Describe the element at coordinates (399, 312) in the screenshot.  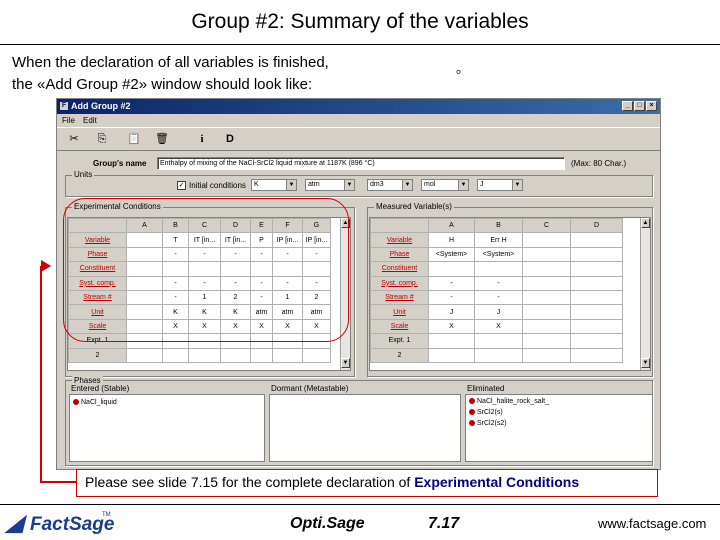
I see `measured-row-header: Unit` at that location.